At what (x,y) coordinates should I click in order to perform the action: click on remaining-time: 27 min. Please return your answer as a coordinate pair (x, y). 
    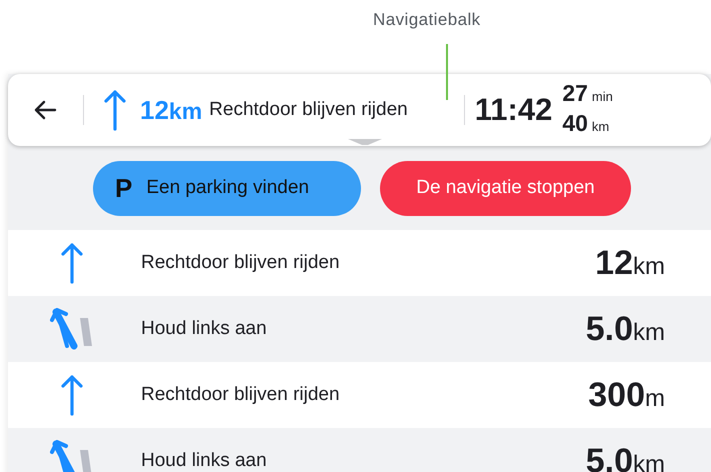
    Looking at the image, I should click on (587, 94).